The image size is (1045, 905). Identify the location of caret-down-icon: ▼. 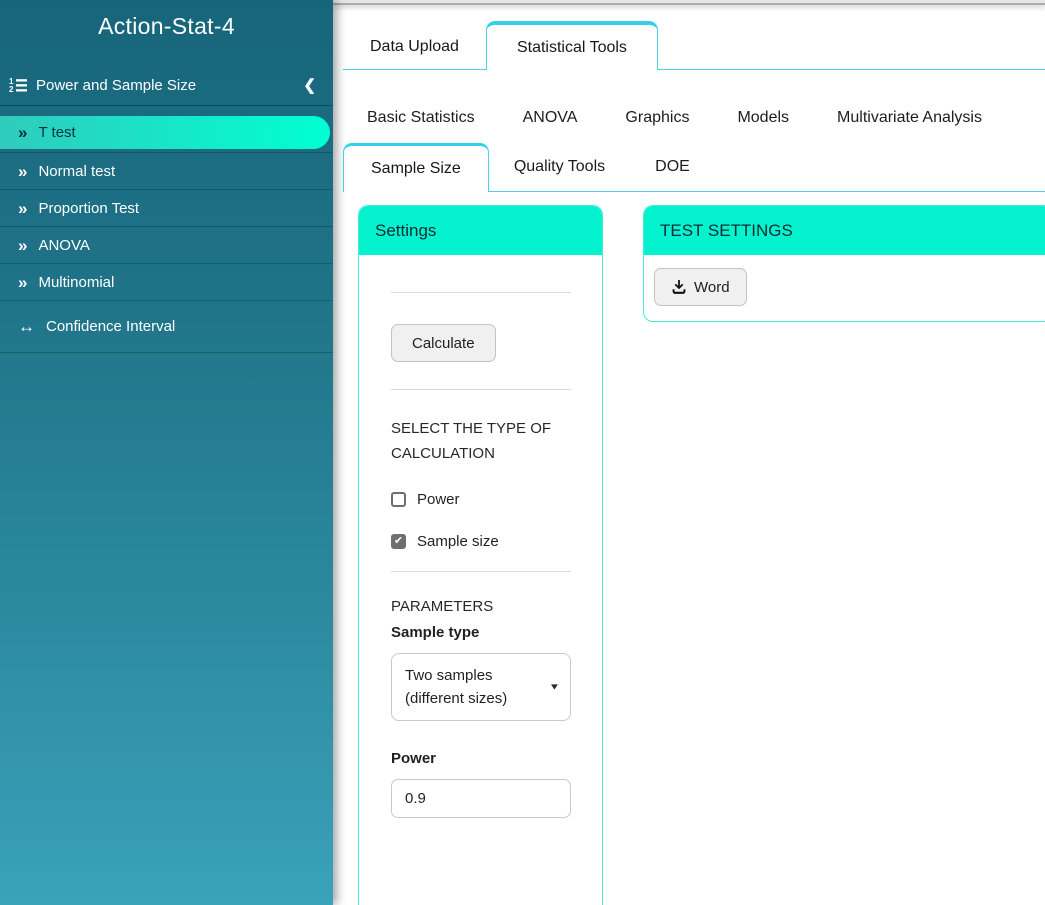
(554, 686).